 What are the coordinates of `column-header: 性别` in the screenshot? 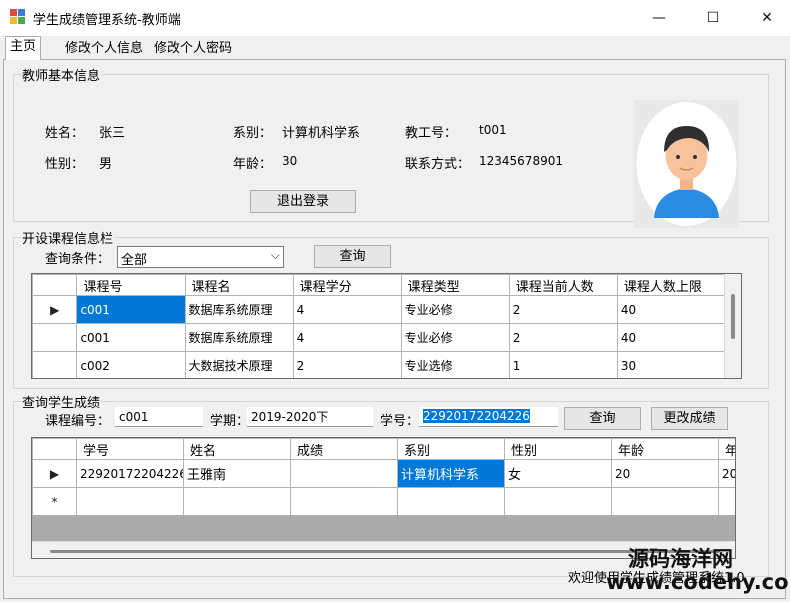 It's located at (558, 449).